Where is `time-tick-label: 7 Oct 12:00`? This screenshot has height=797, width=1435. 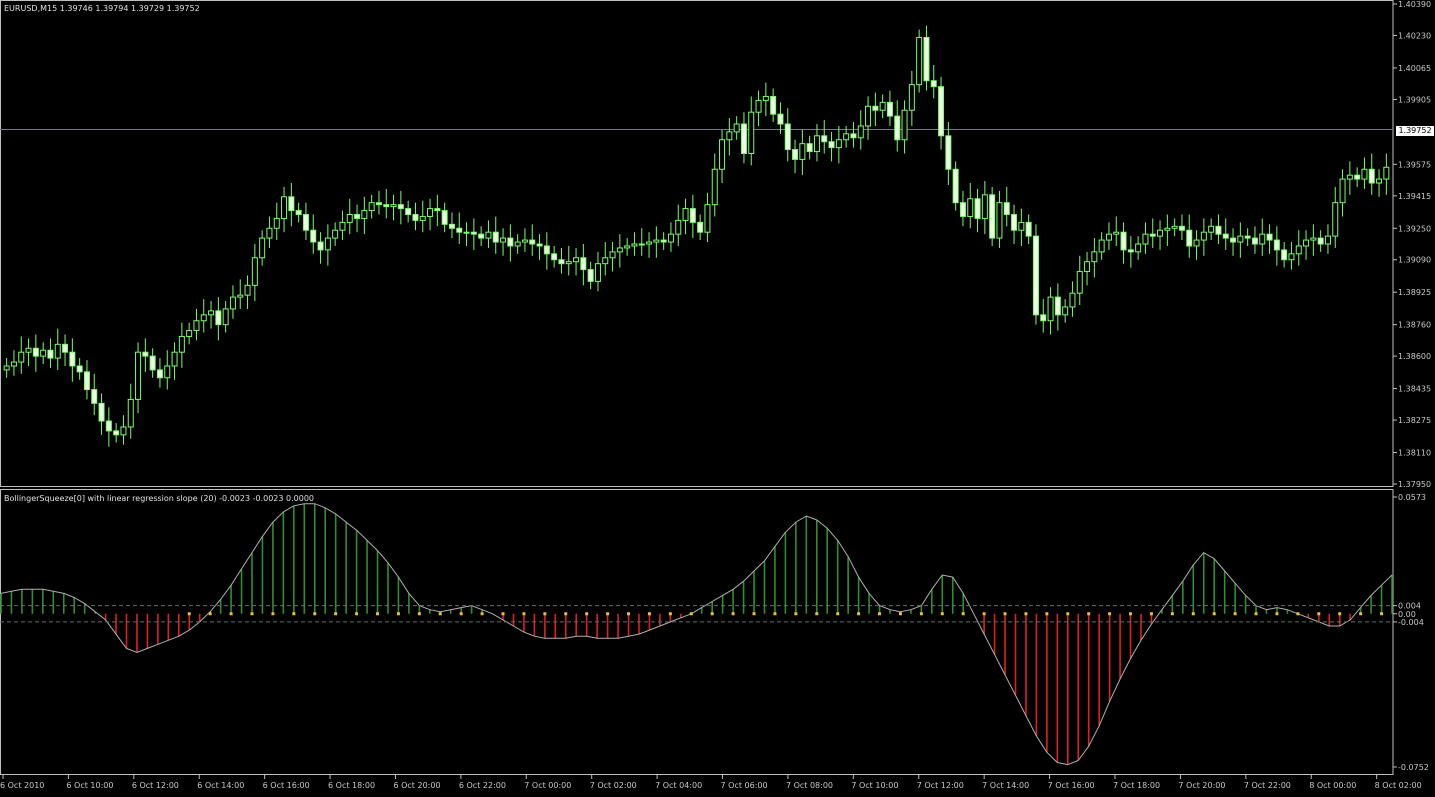 time-tick-label: 7 Oct 12:00 is located at coordinates (940, 785).